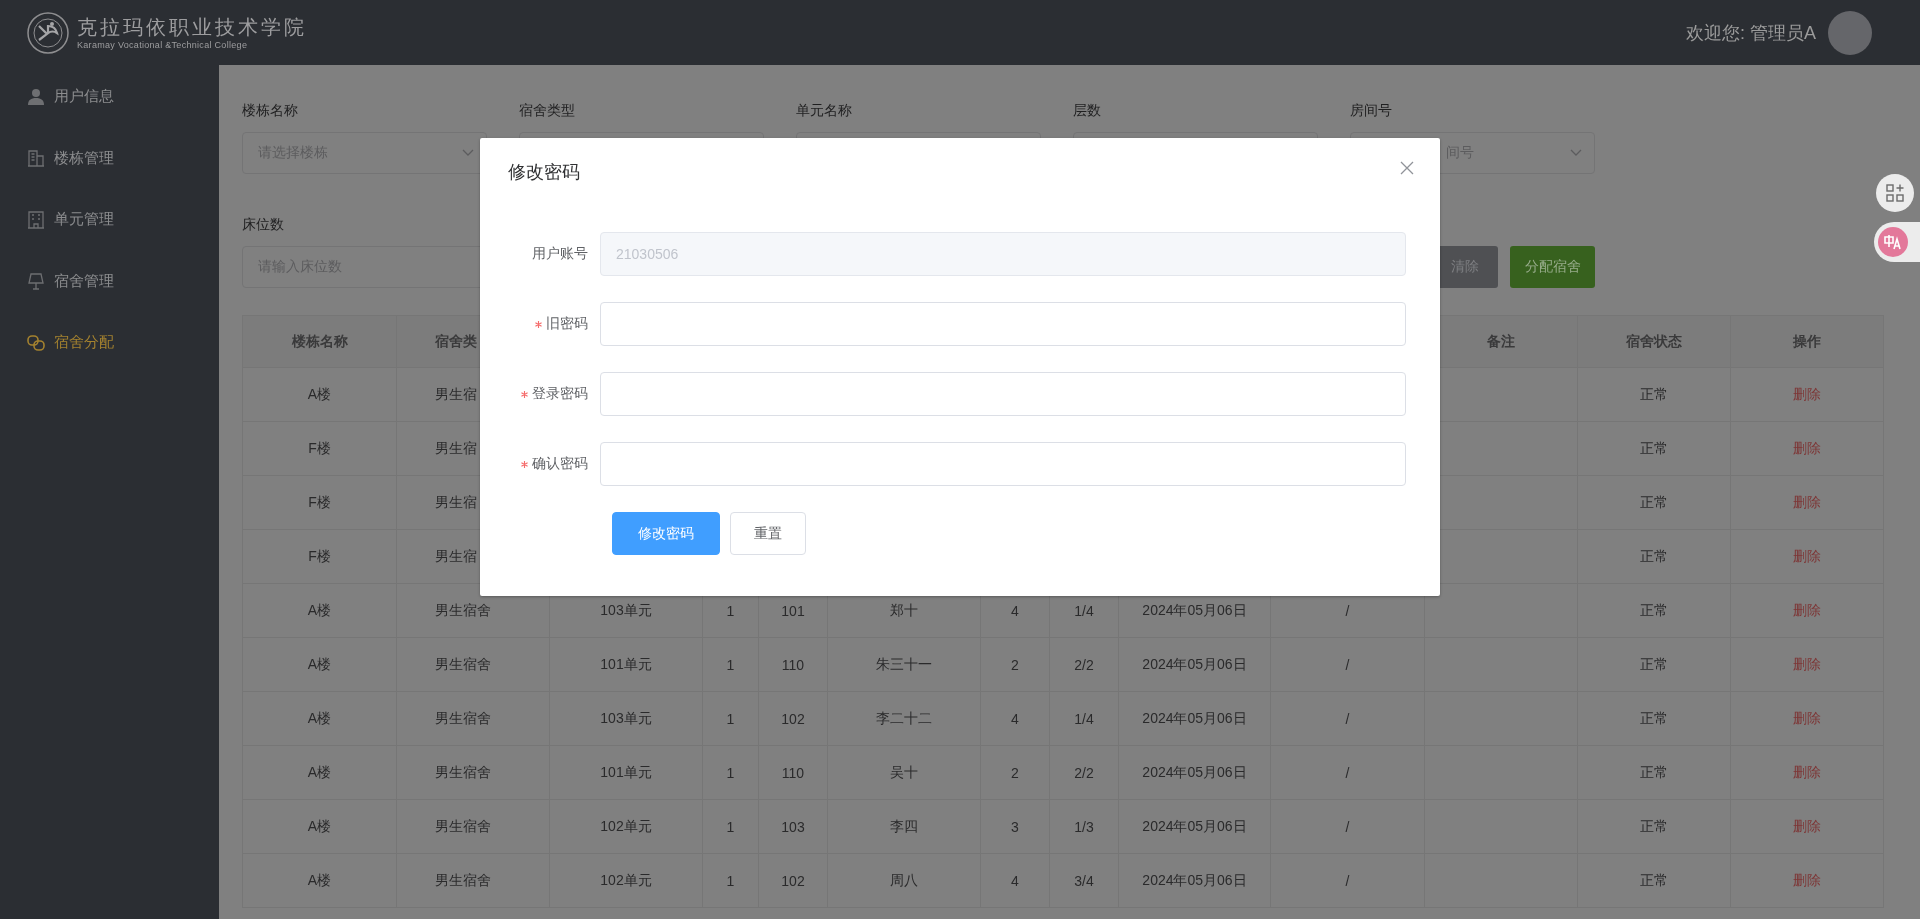  I want to click on lamp-icon, so click(36, 281).